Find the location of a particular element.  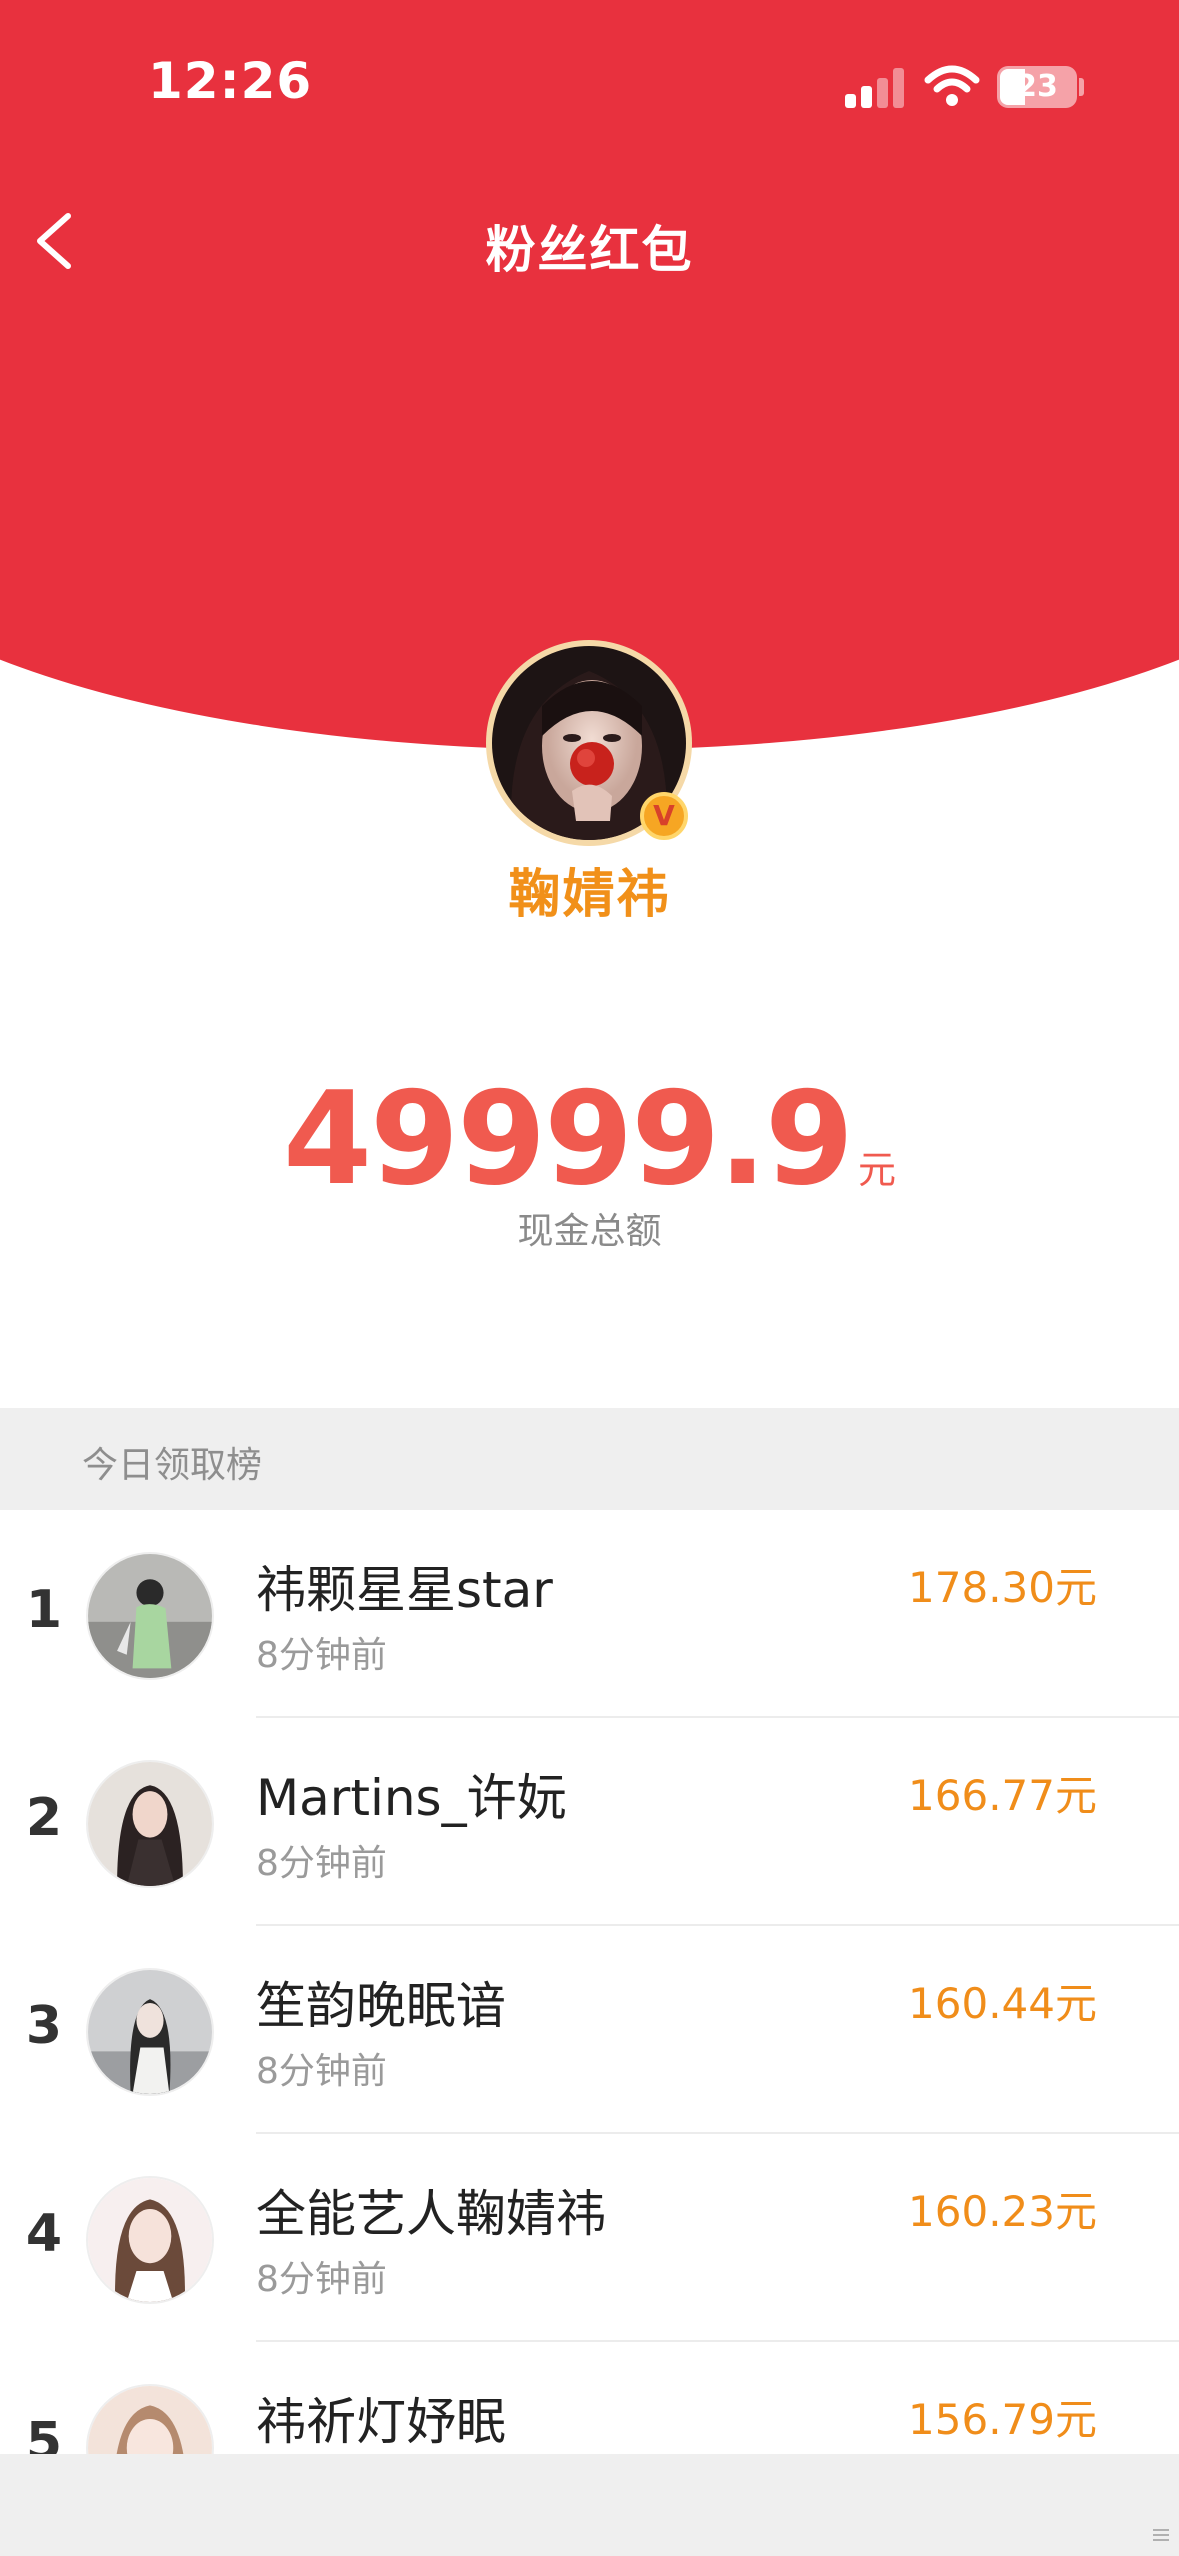

leaderboard-header: 今日领取榜 is located at coordinates (589, 1459).